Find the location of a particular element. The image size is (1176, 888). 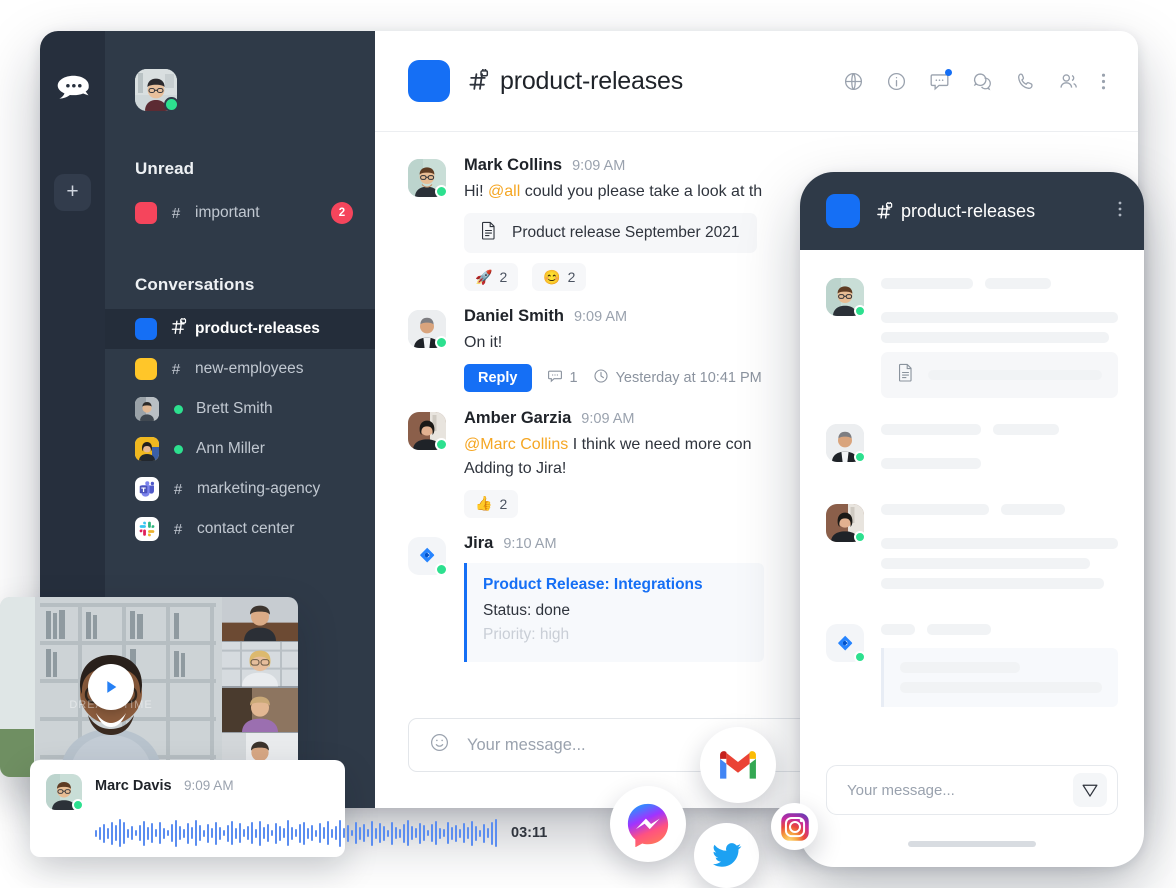

reaction-chip: 😊 2 is located at coordinates (559, 277).